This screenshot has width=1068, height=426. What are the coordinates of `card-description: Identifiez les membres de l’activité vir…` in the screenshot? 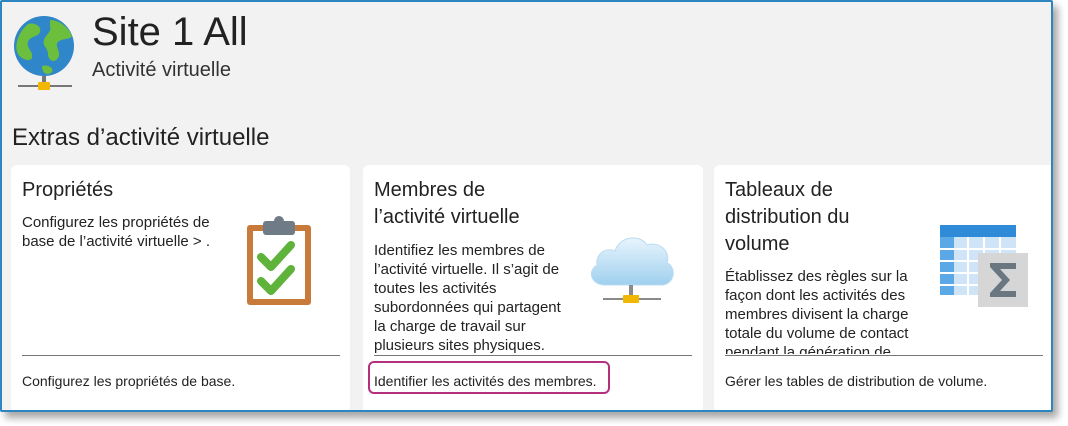 It's located at (476, 297).